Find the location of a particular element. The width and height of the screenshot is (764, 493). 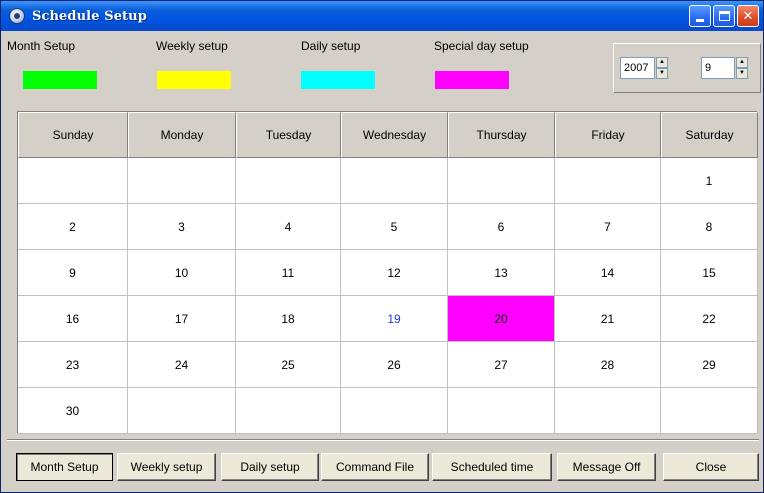

day-cell: 3 is located at coordinates (182, 227).